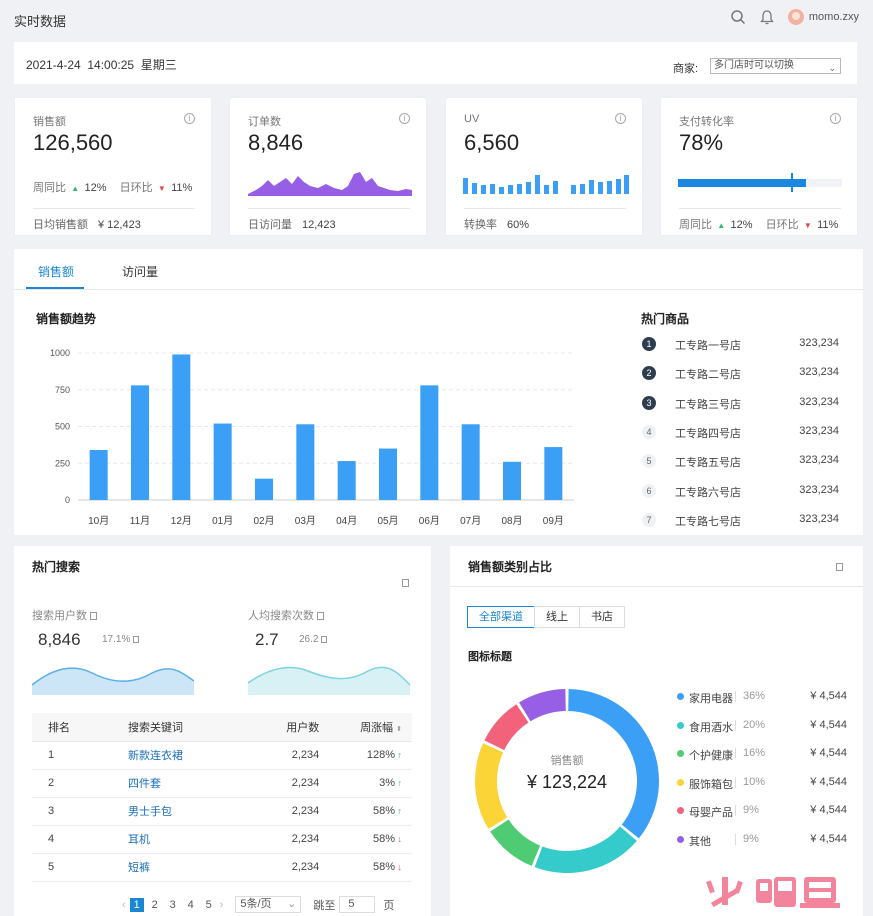 Image resolution: width=873 pixels, height=916 pixels. Describe the element at coordinates (367, 727) in the screenshot. I see `col-change: 周涨幅 ⬍` at that location.